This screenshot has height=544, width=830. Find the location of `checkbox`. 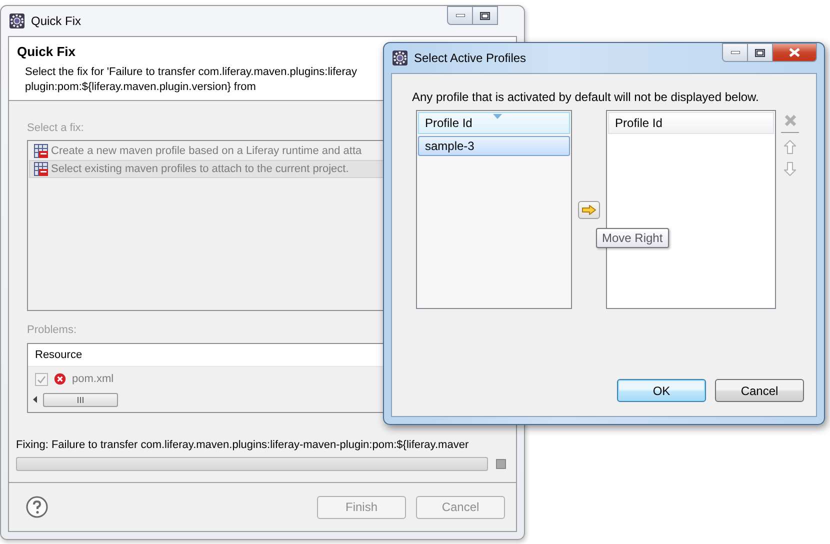

checkbox is located at coordinates (41, 379).